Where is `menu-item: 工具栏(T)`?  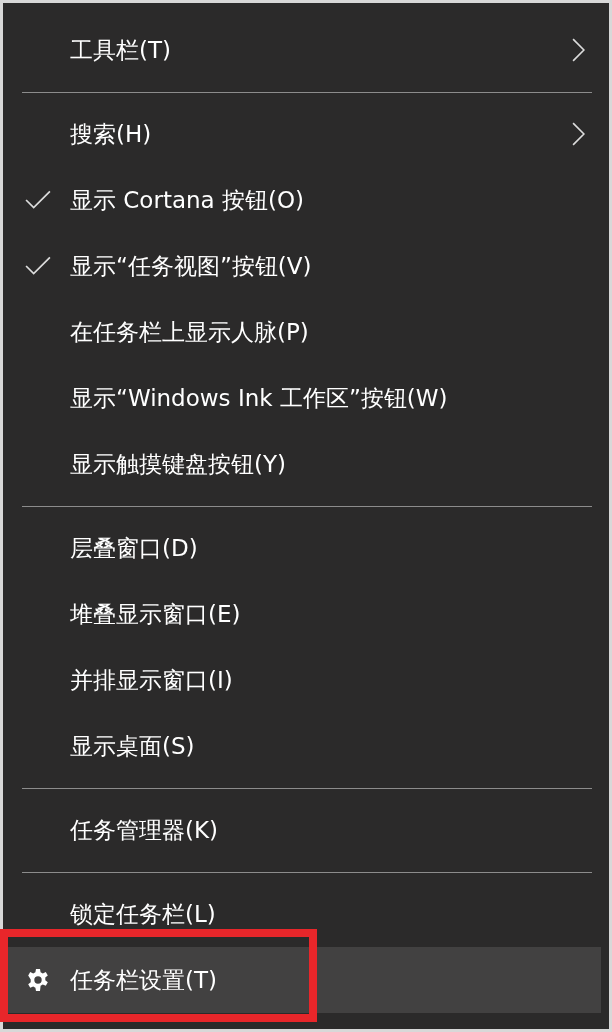
menu-item: 工具栏(T) is located at coordinates (302, 50).